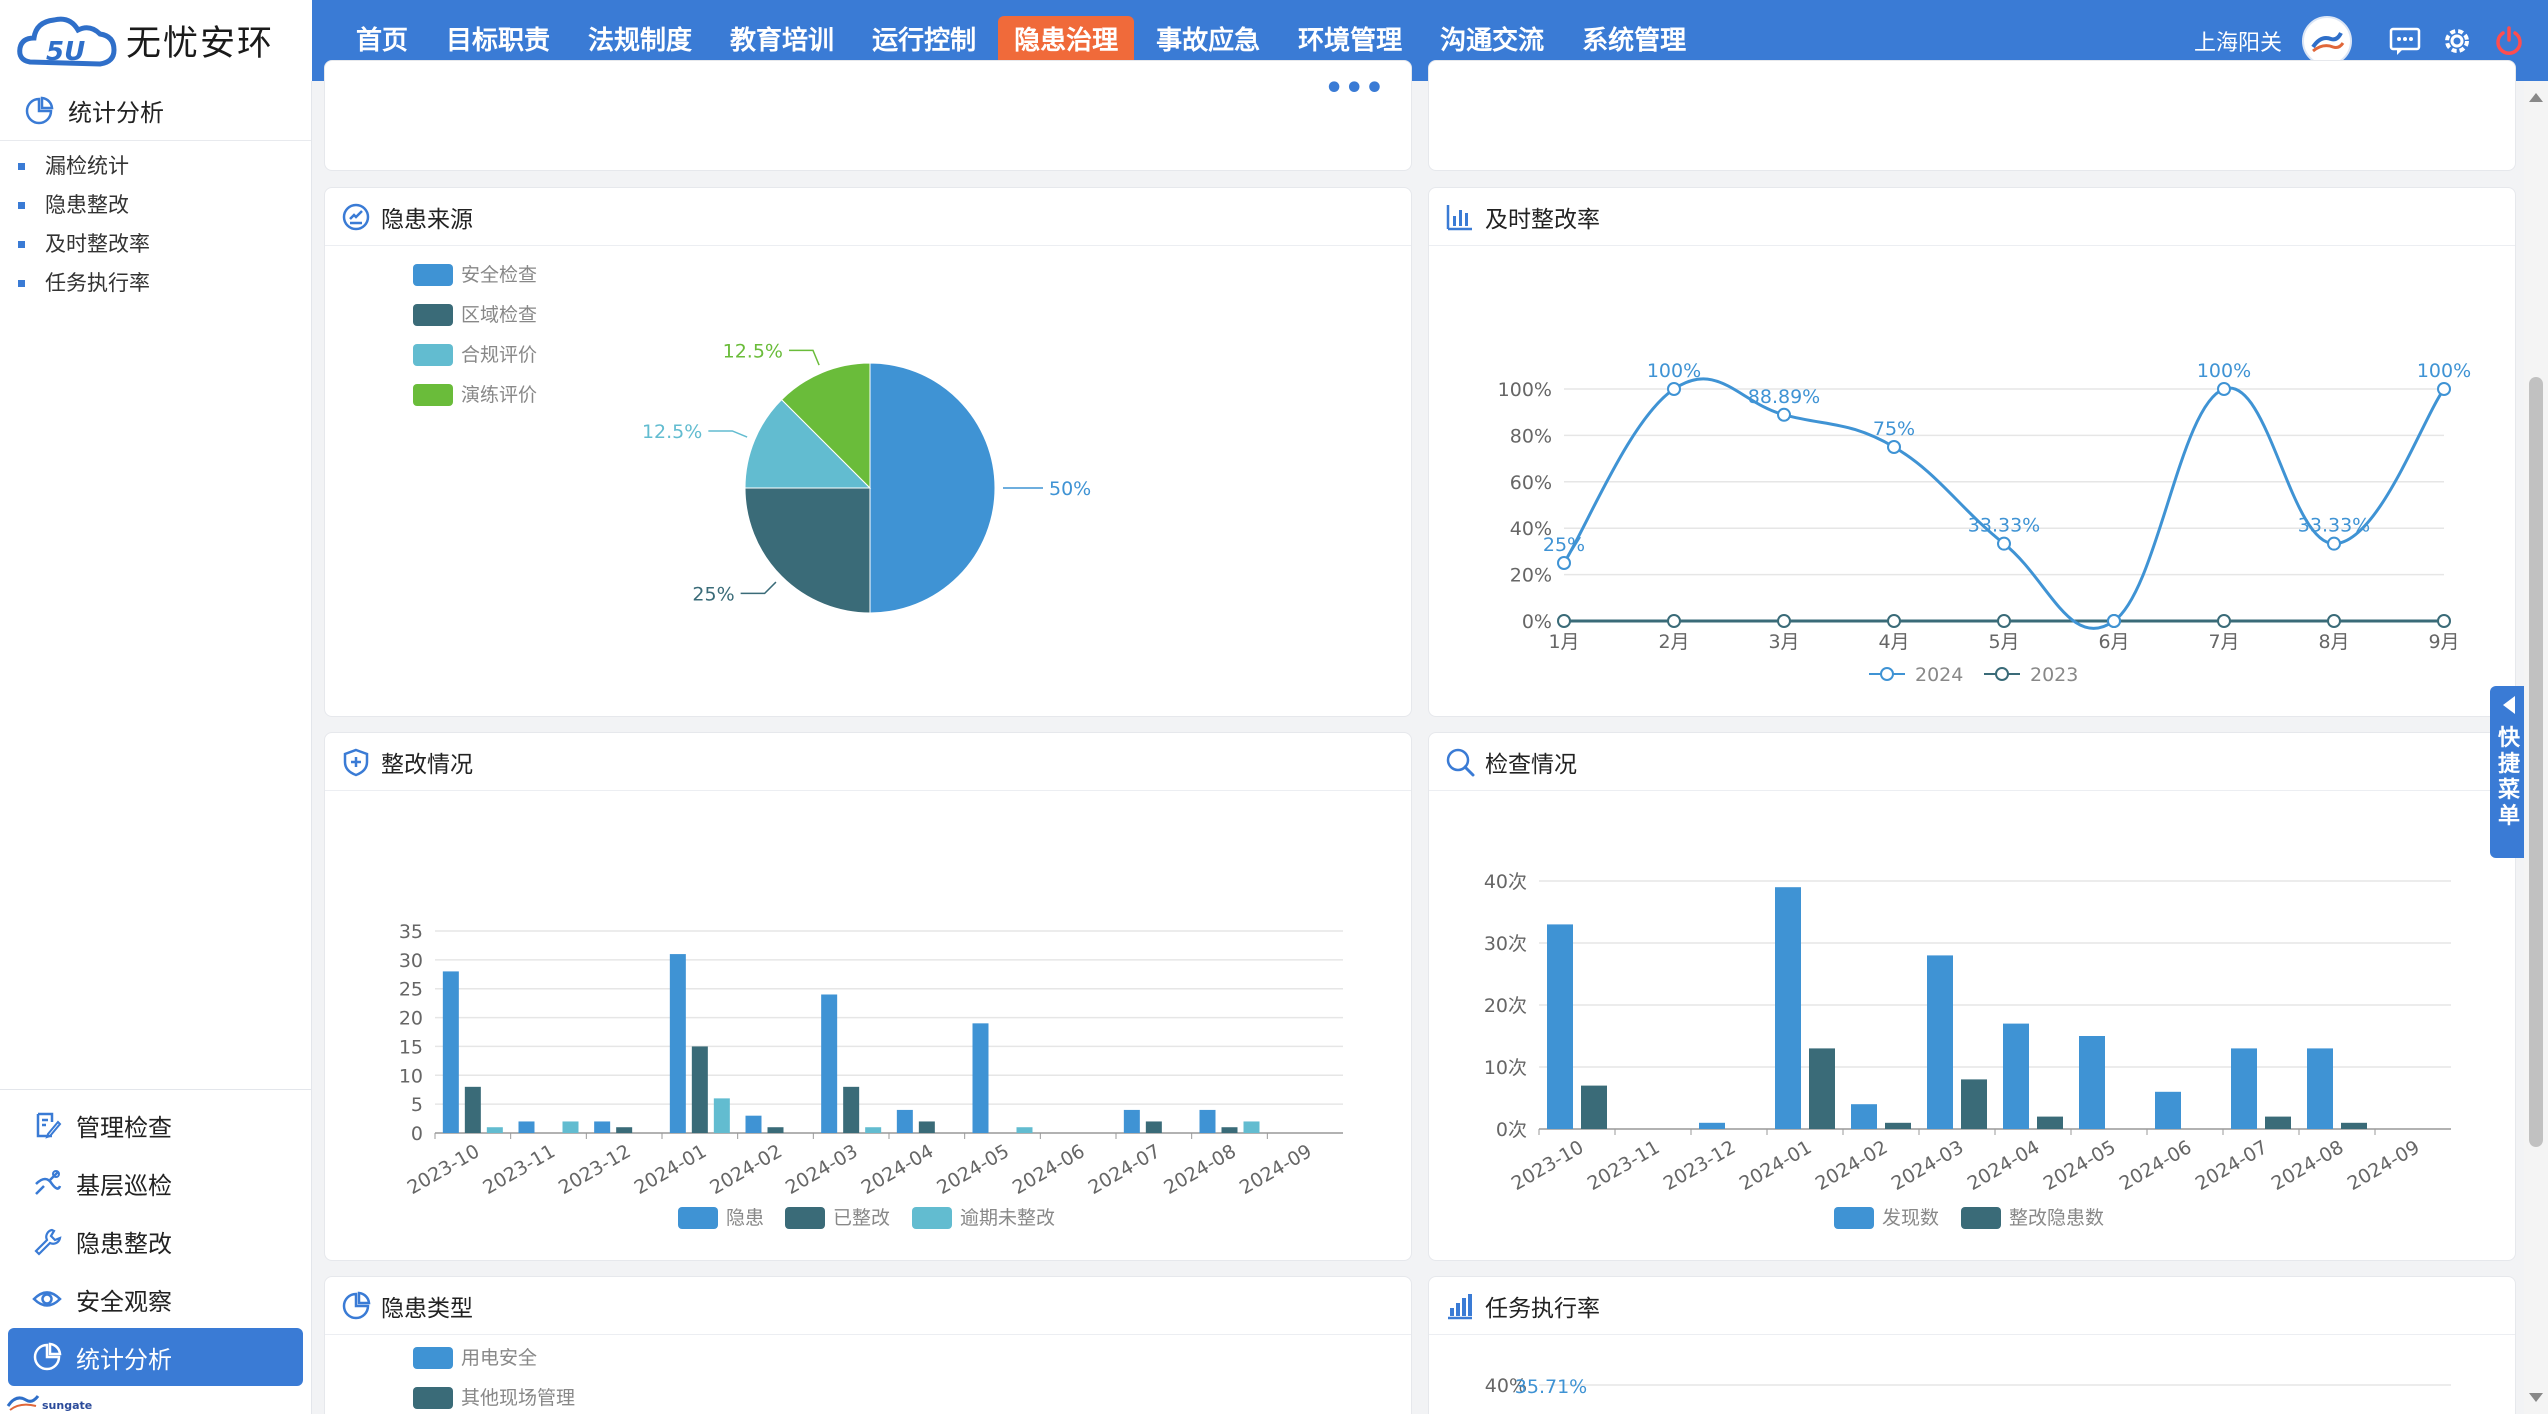 The width and height of the screenshot is (2548, 1414). Describe the element at coordinates (2509, 772) in the screenshot. I see `quick-menu-tab: 快捷菜单` at that location.